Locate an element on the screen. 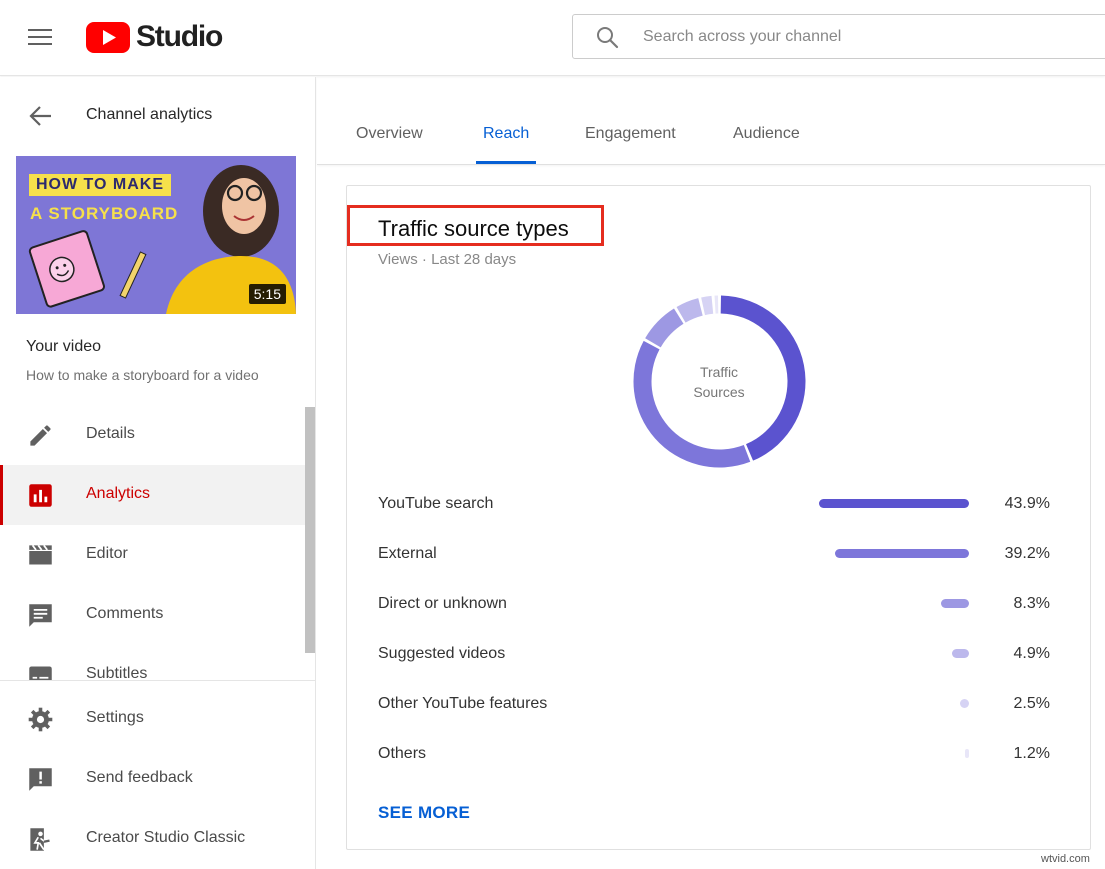  donut-slice-external is located at coordinates (692, 404).